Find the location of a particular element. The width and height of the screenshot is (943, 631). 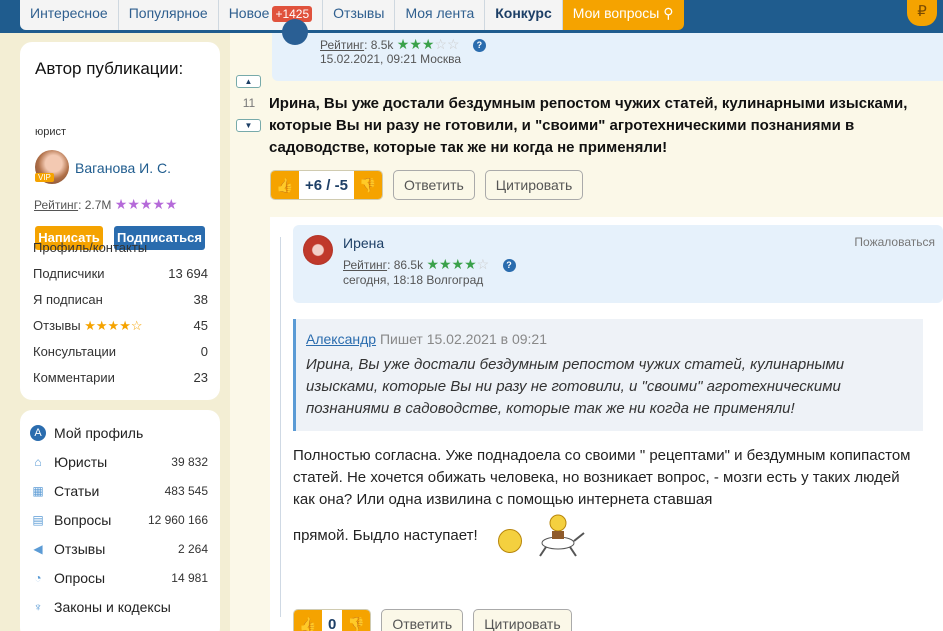

sidebar-item-articles: ▦ Статьи 483 545 is located at coordinates (119, 491).